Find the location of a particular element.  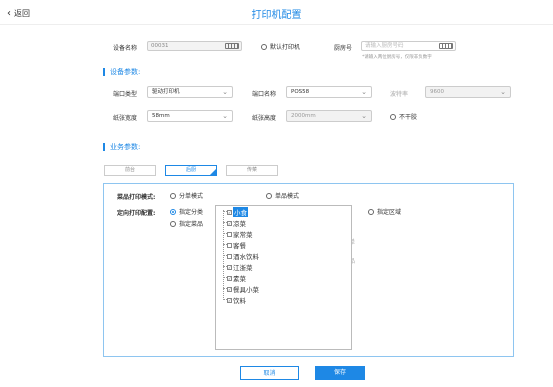

tree-item-label: 素菜 is located at coordinates (239, 279).